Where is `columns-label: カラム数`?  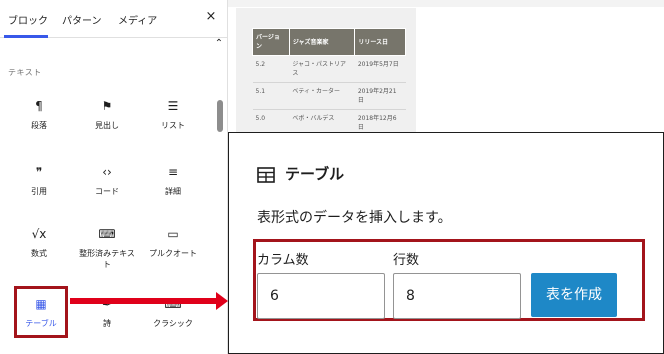 columns-label: カラム数 is located at coordinates (283, 260).